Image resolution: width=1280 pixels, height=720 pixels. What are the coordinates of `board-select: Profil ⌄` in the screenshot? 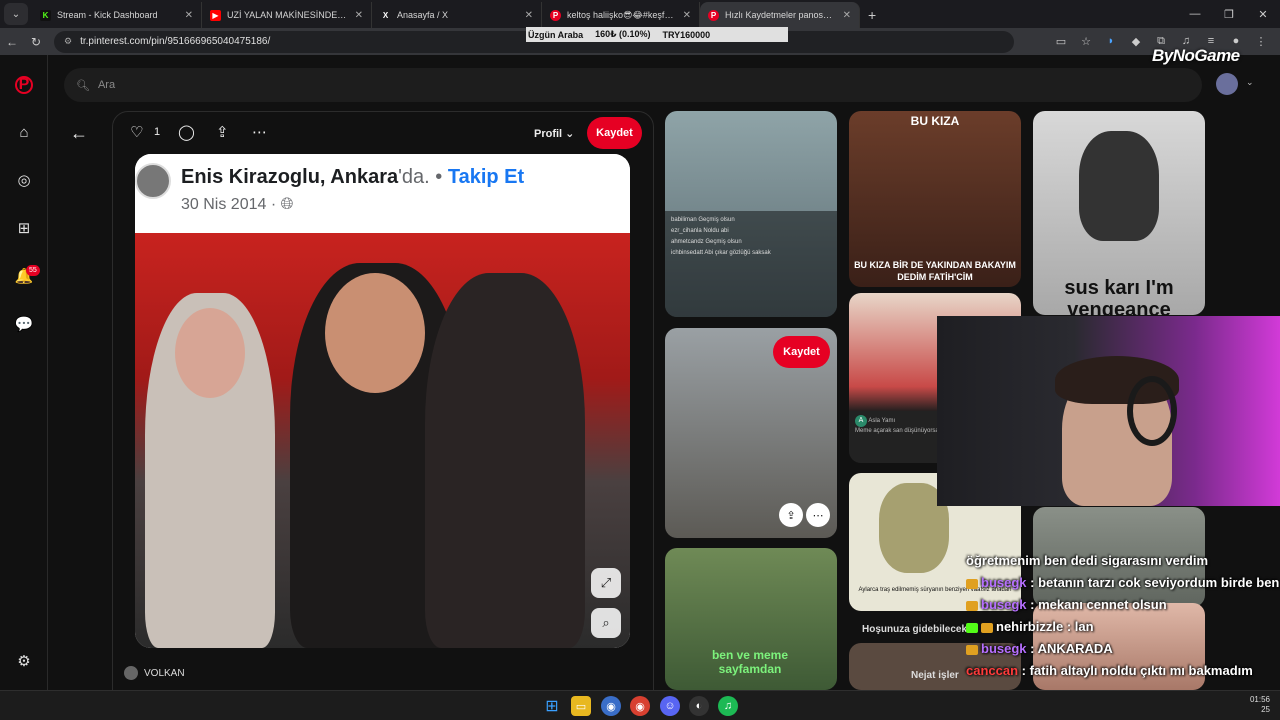 It's located at (554, 133).